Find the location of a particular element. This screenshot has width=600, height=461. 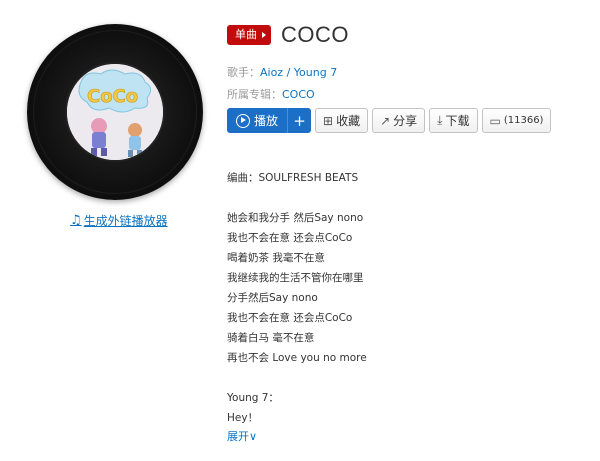

share-icon: ↗ is located at coordinates (385, 120).